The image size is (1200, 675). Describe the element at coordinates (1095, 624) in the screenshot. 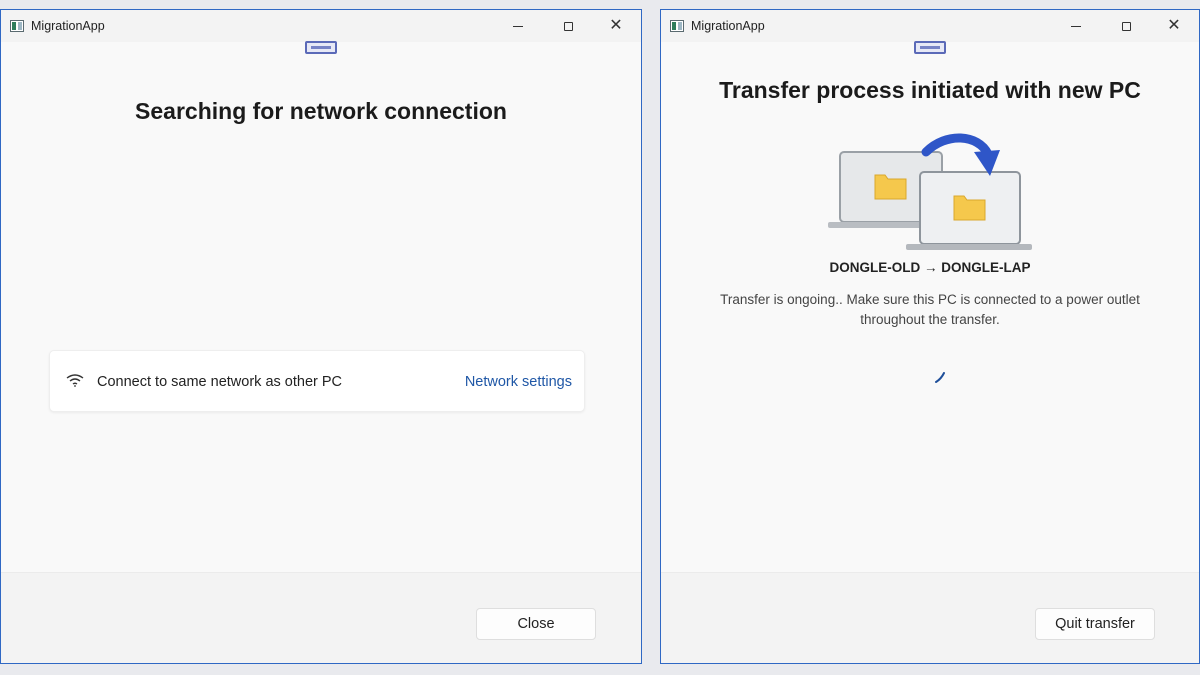

I see `quit-transfer-button: Quit transfer` at that location.